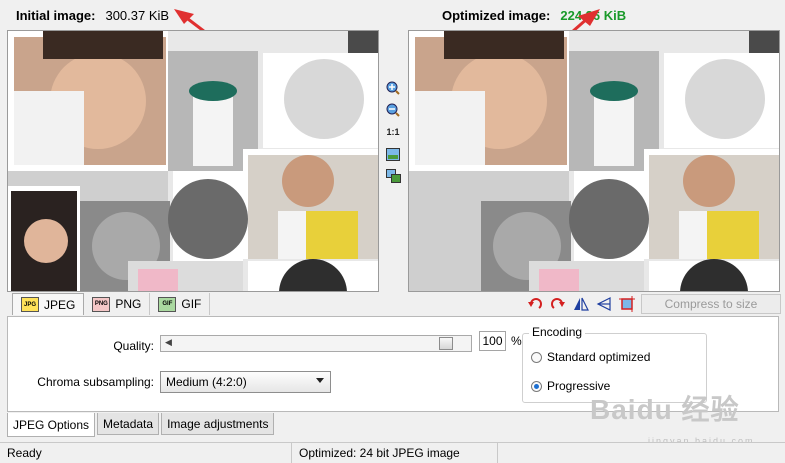 The width and height of the screenshot is (785, 463). Describe the element at coordinates (218, 424) in the screenshot. I see `tab-image-adjustments: Image adjustments` at that location.